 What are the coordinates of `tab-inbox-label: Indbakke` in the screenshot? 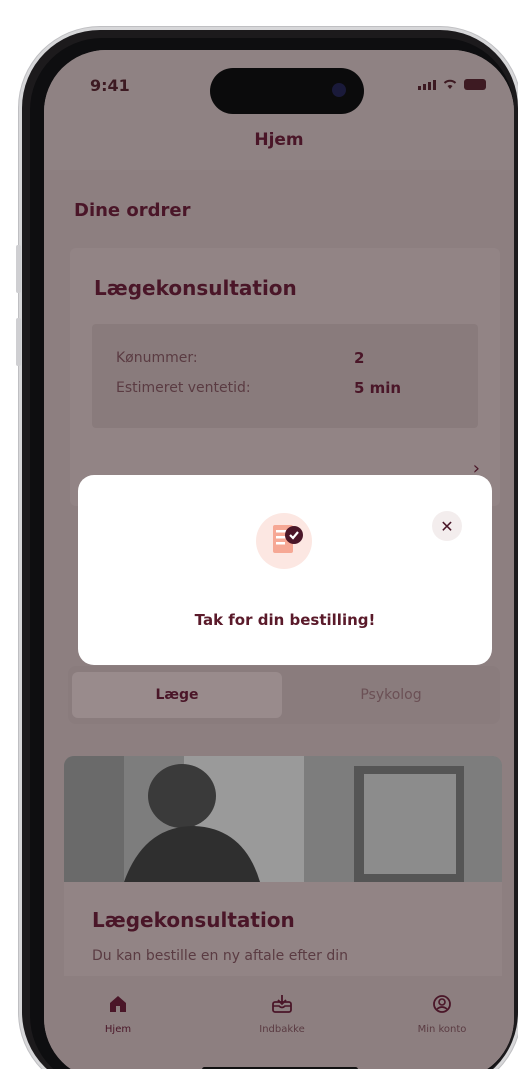 It's located at (282, 1029).